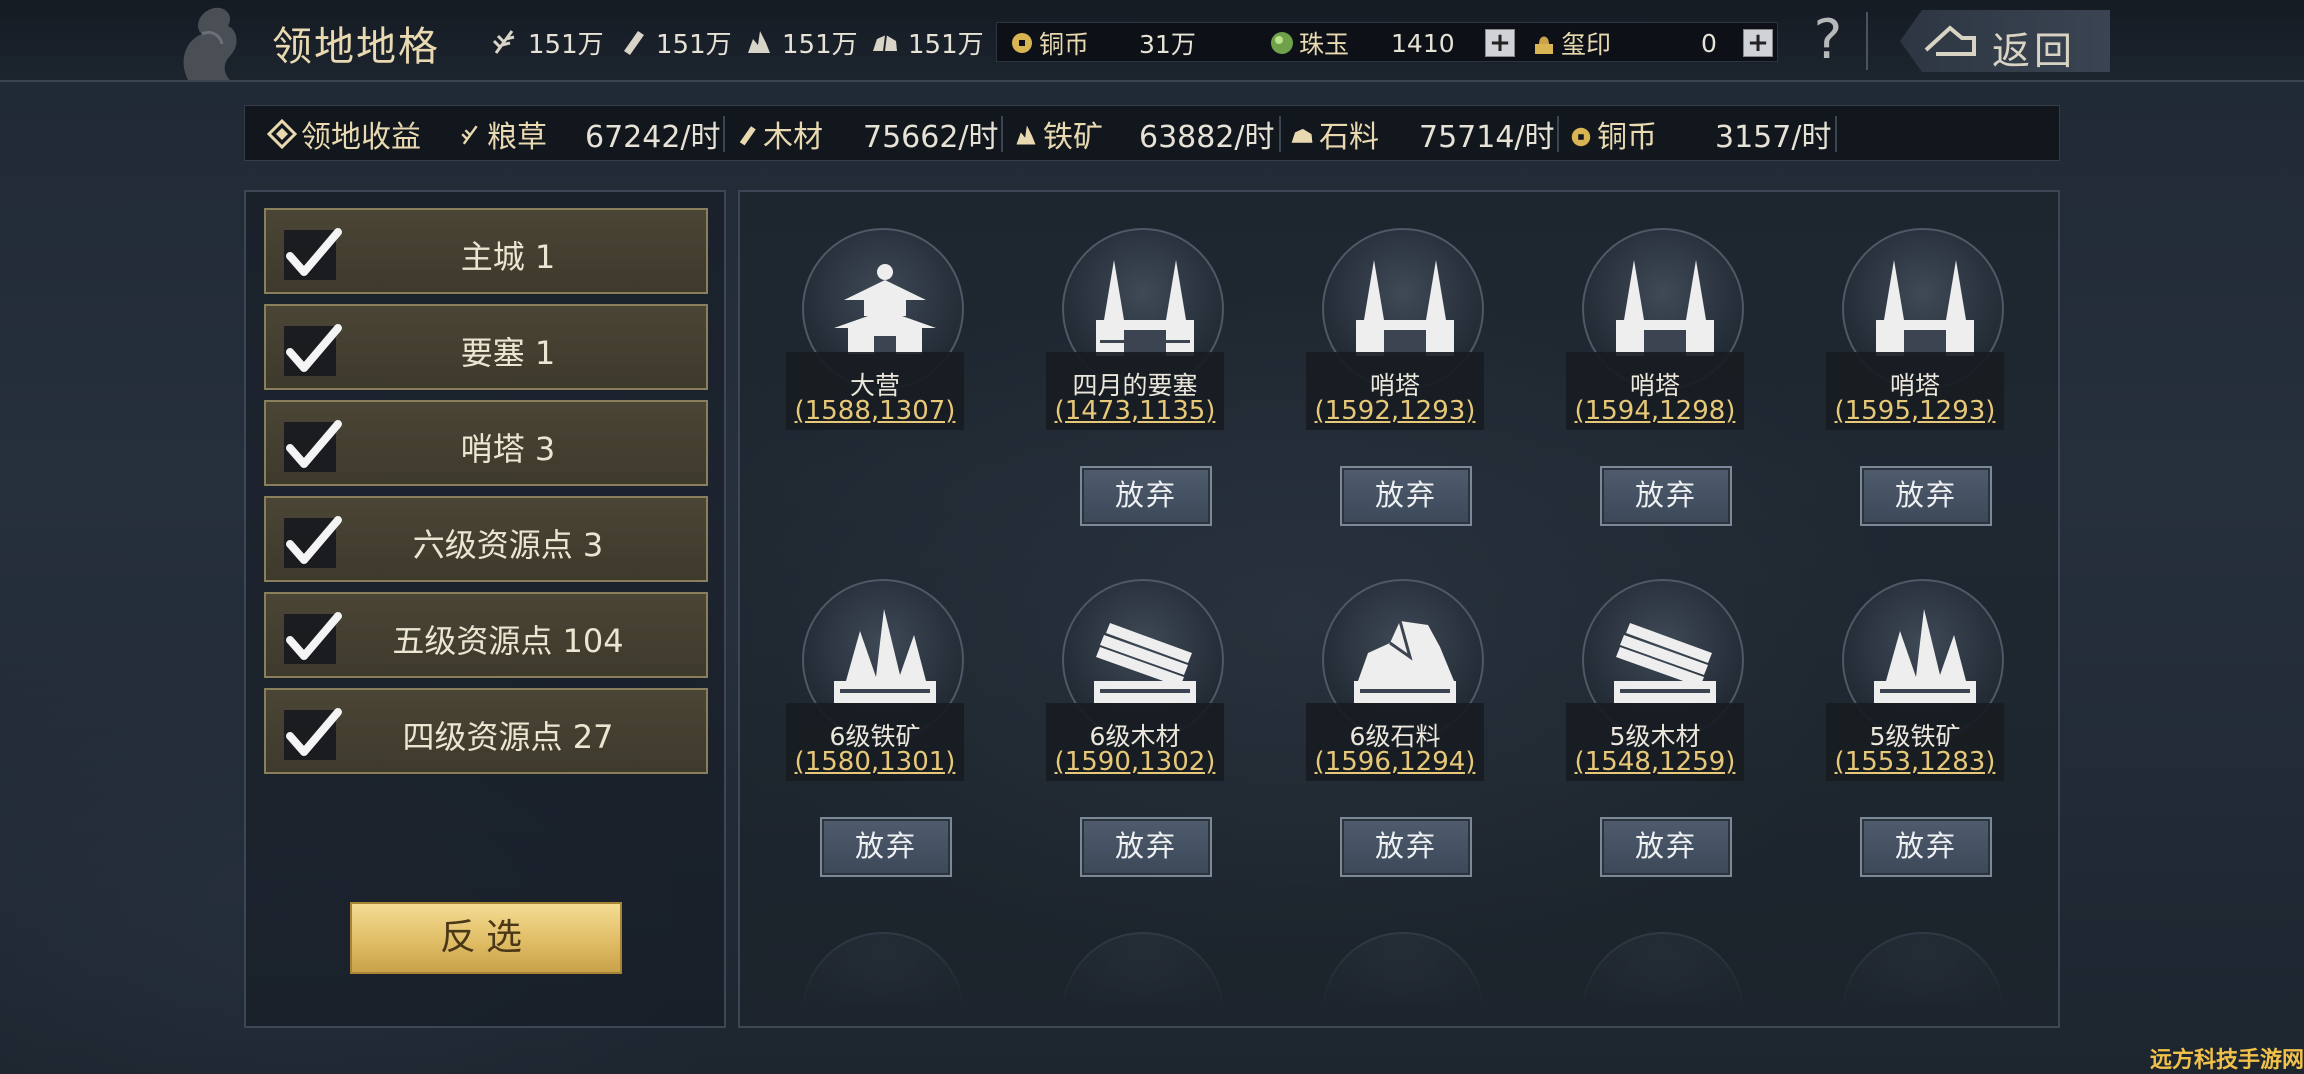  What do you see at coordinates (875, 411) in the screenshot?
I see `tile-coordinate-link: (1588,1307)` at bounding box center [875, 411].